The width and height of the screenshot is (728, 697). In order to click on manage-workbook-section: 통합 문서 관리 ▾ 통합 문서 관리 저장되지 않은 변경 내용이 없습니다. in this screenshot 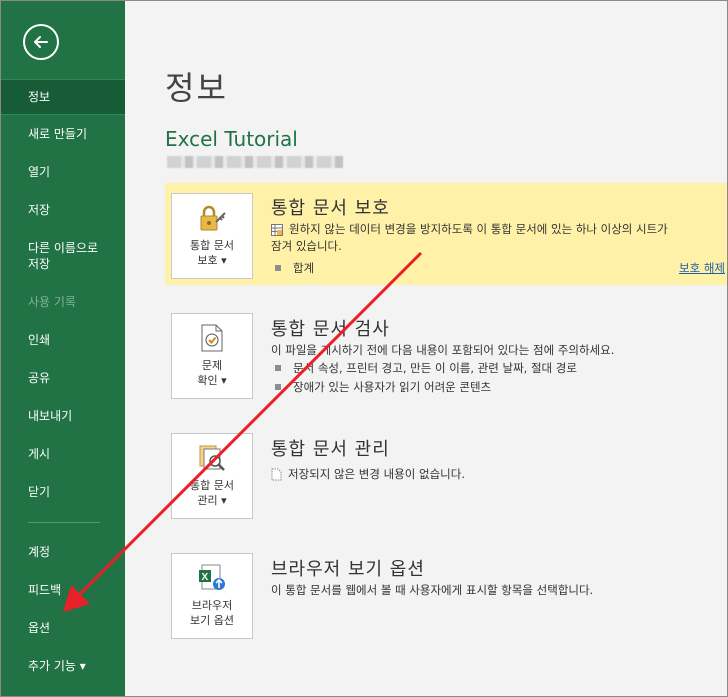, I will do `click(446, 473)`.